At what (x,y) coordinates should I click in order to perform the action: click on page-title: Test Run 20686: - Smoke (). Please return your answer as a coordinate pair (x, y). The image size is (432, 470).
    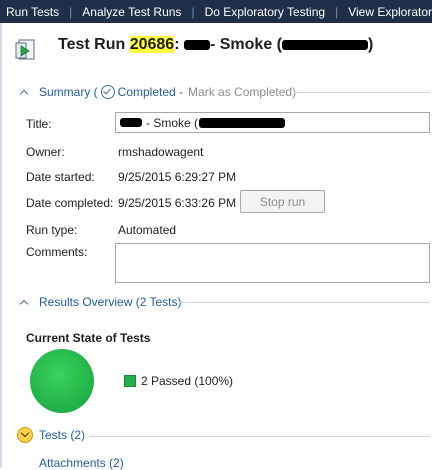
    Looking at the image, I should click on (215, 45).